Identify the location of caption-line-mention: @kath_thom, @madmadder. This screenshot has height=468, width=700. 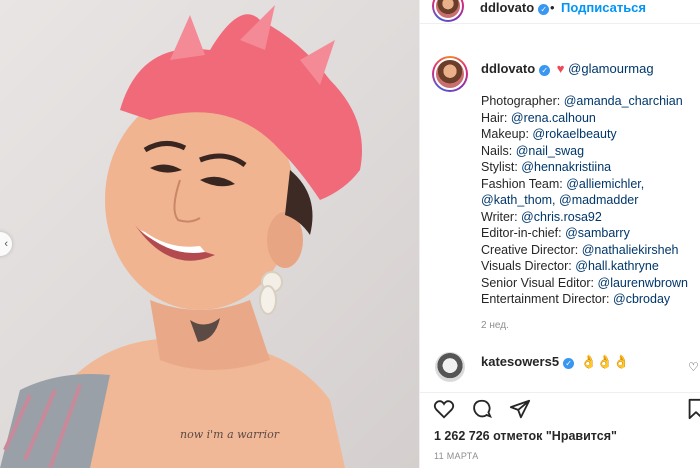
(559, 200).